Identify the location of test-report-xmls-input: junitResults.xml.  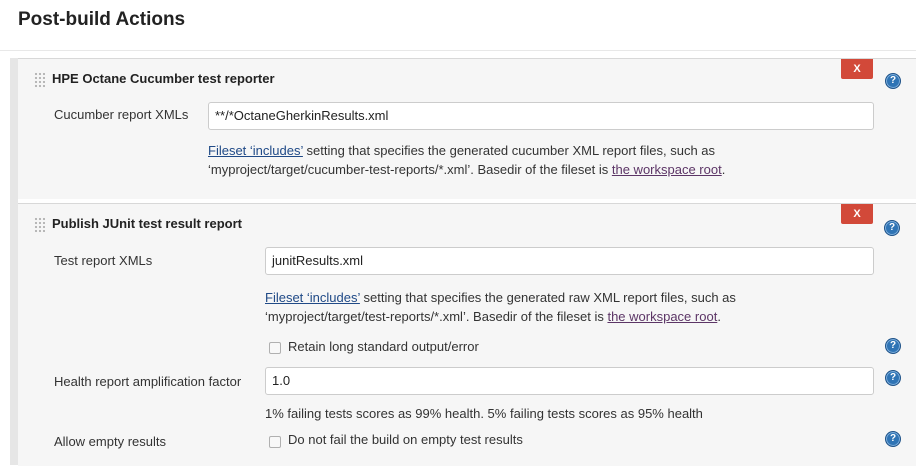
(569, 261).